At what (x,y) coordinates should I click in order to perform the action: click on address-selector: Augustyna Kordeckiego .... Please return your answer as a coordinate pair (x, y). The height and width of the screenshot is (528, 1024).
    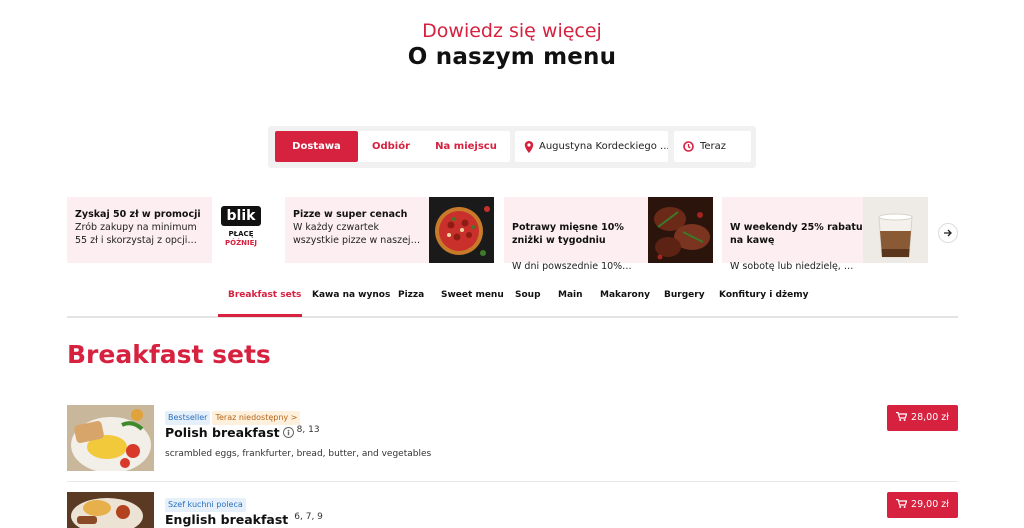
    Looking at the image, I should click on (591, 146).